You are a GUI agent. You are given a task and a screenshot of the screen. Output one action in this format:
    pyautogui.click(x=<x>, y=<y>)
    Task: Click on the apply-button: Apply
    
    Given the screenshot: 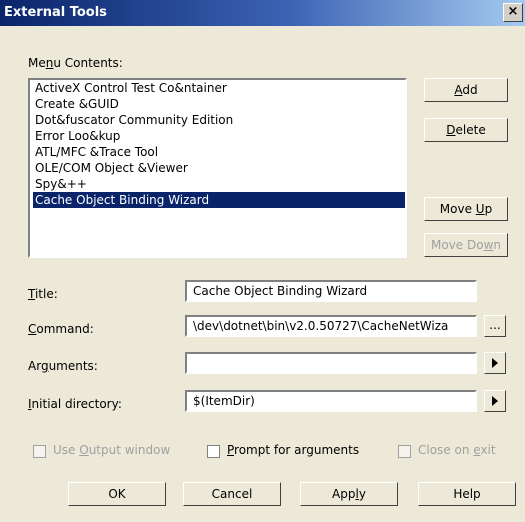 What is the action you would take?
    pyautogui.click(x=349, y=494)
    